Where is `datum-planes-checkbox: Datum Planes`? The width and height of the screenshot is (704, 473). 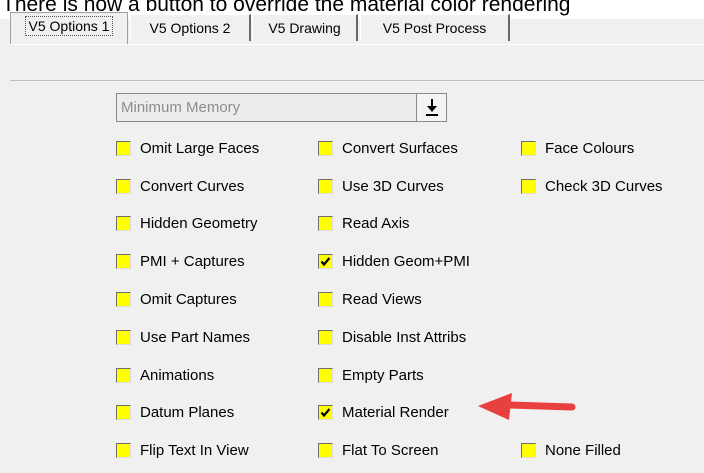
datum-planes-checkbox: Datum Planes is located at coordinates (175, 412).